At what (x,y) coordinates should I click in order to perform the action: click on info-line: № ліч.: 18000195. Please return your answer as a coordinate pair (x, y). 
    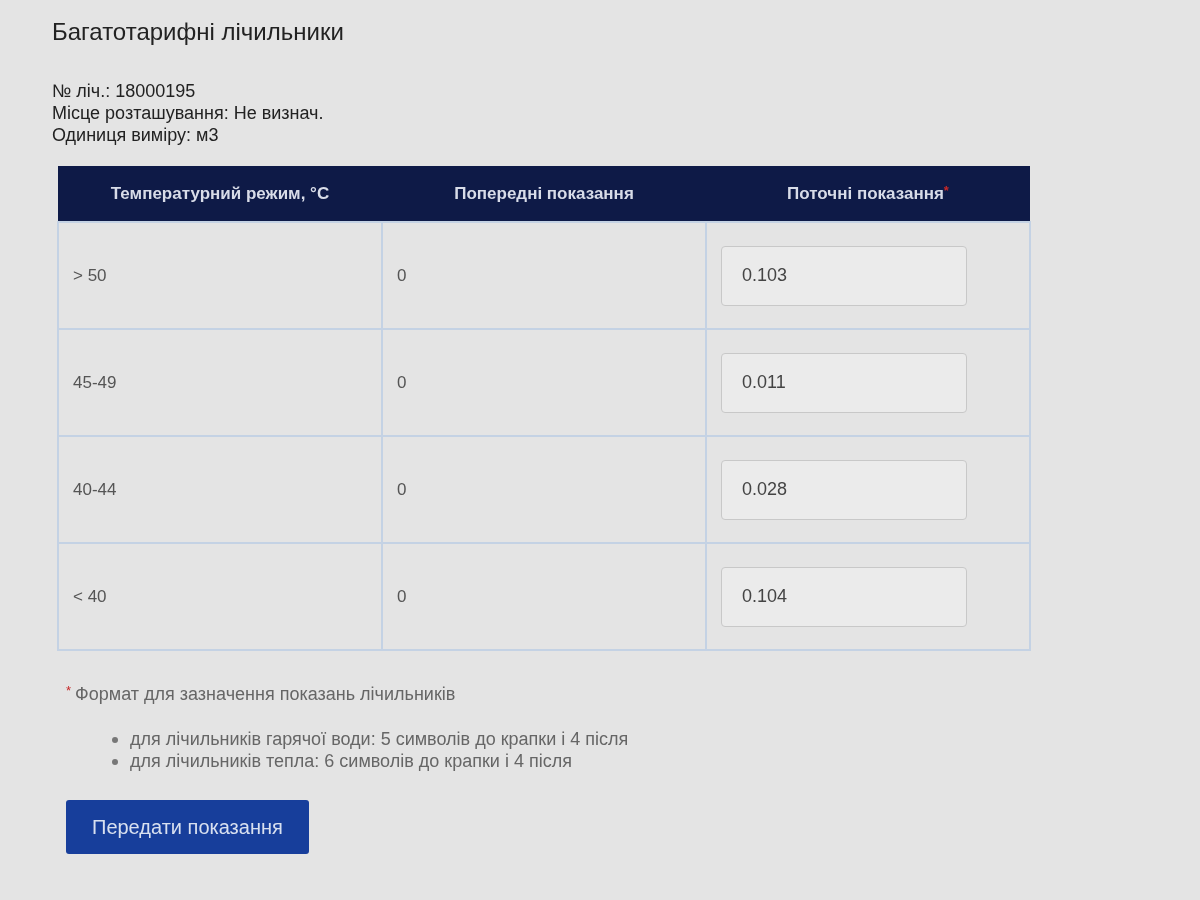
    Looking at the image, I should click on (124, 91).